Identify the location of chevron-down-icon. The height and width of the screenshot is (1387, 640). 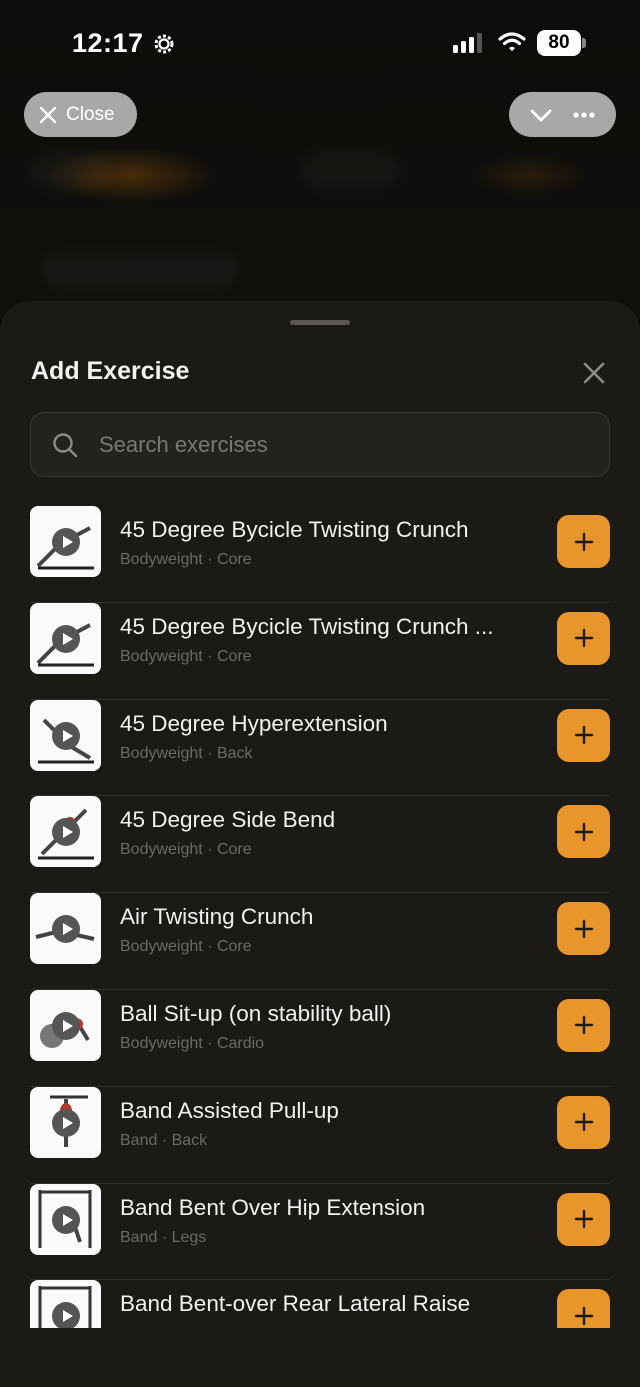
(541, 115).